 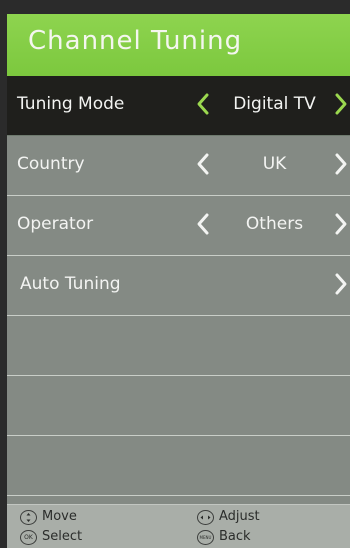 I want to click on tuning-mode-label: Tuning Mode, so click(x=71, y=104).